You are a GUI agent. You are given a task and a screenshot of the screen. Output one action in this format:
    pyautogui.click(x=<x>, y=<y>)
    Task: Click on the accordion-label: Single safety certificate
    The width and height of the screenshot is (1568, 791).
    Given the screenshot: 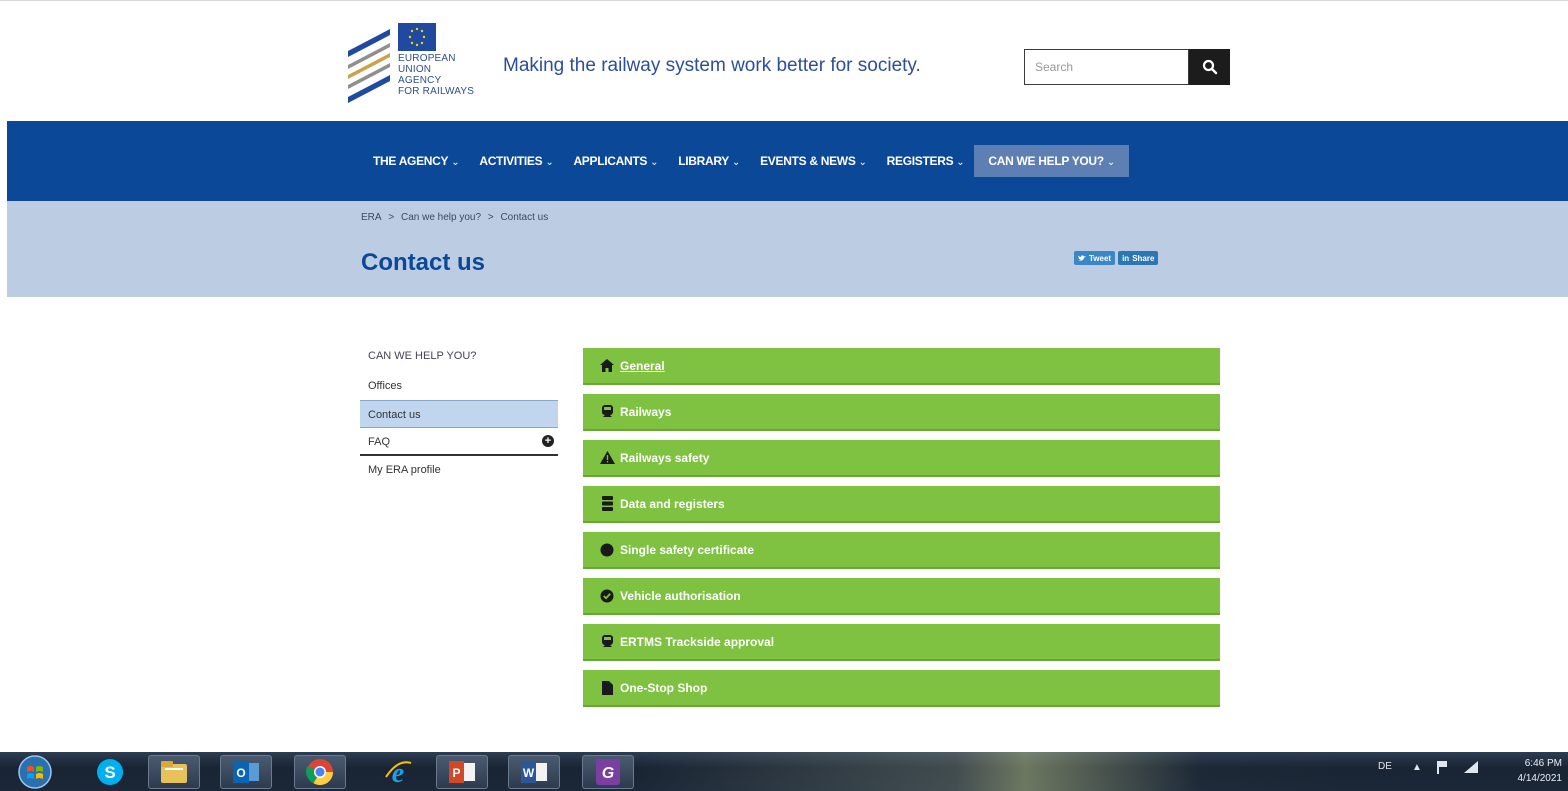 What is the action you would take?
    pyautogui.click(x=687, y=549)
    